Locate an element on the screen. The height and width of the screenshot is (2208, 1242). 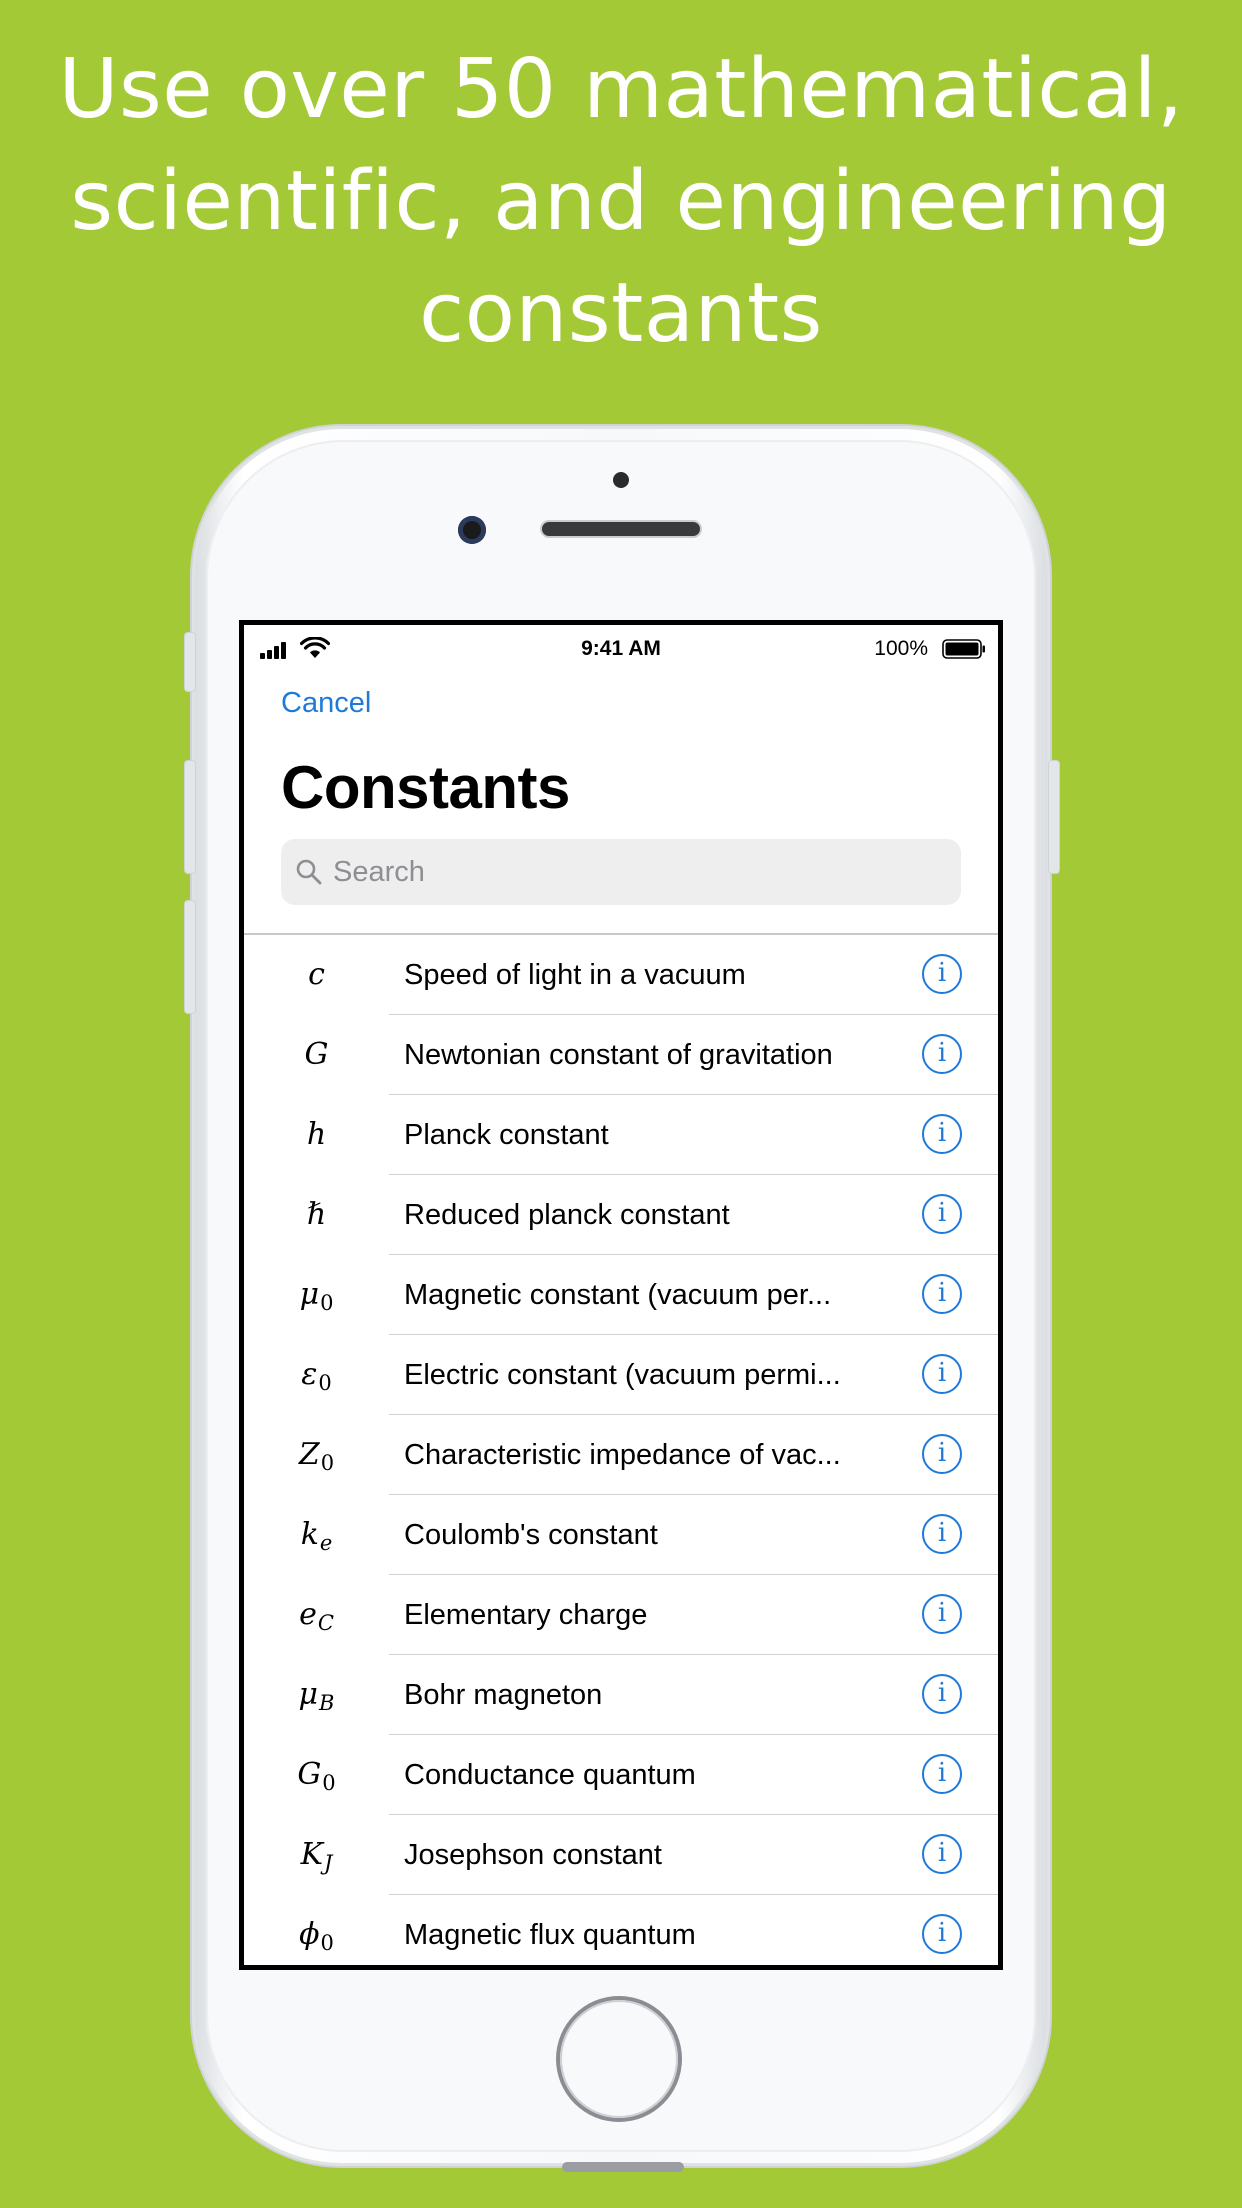
constant-symbol-base: ℏ is located at coordinates (316, 1214).